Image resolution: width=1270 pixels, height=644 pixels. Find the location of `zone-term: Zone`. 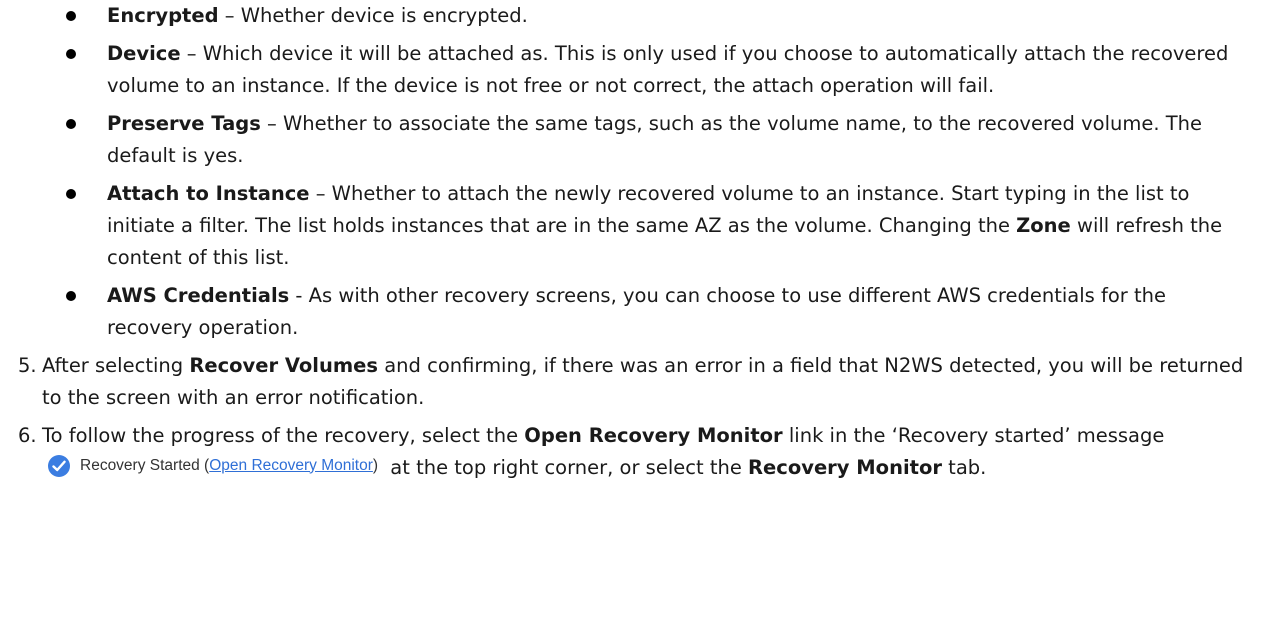

zone-term: Zone is located at coordinates (1043, 225).